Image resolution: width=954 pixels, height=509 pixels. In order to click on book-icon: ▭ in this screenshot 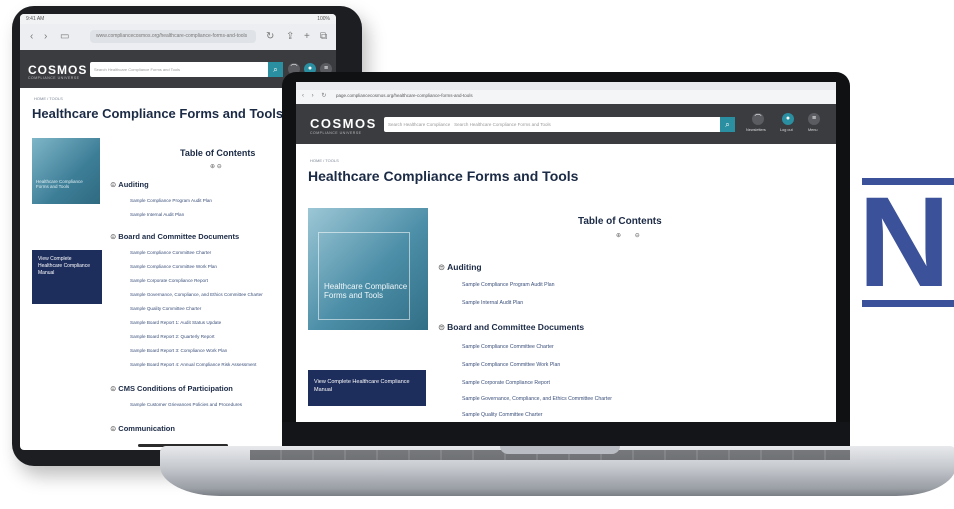, I will do `click(64, 36)`.